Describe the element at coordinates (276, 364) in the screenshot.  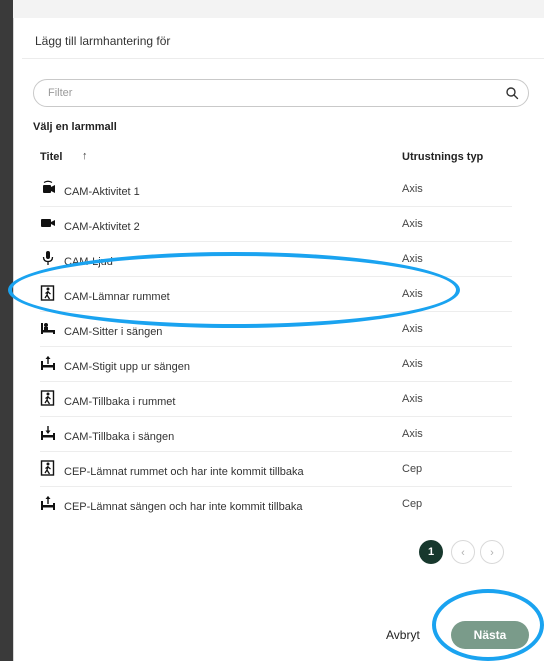
I see `table-row: CAM-Stigit upp ur sängen Axis` at that location.